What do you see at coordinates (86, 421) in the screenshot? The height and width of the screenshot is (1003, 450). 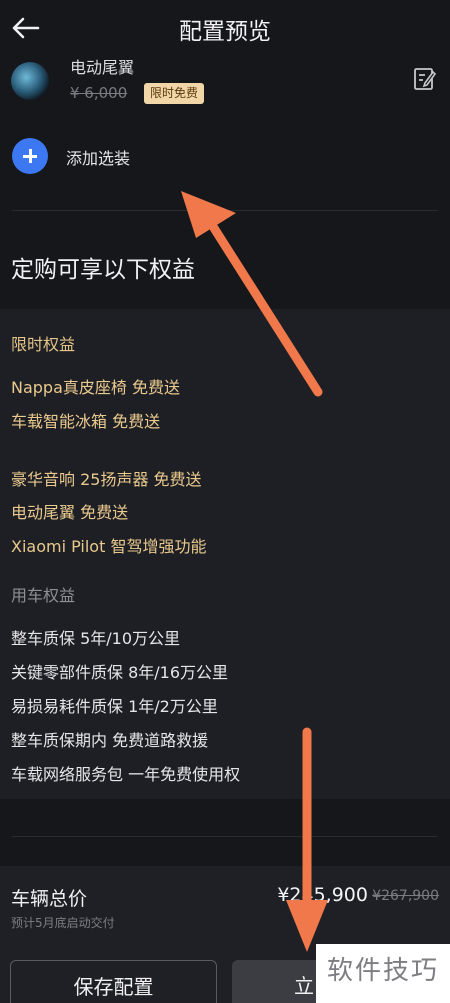 I see `benefit-item: 车载智能冰箱 免费送` at bounding box center [86, 421].